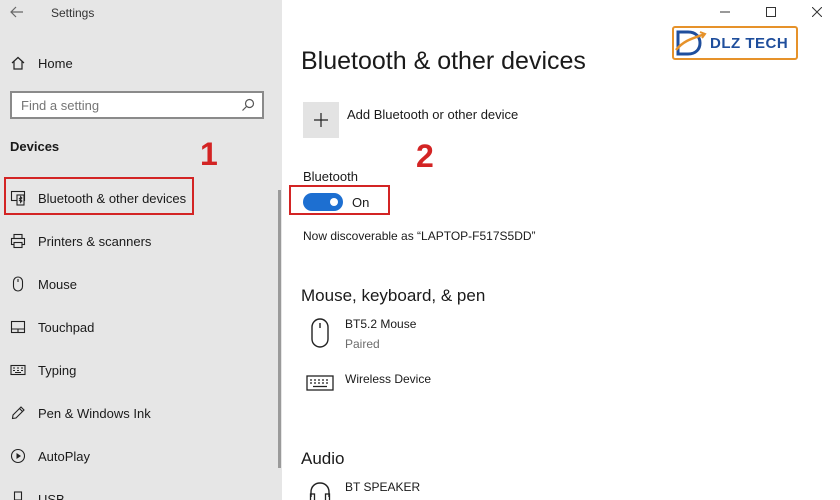  Describe the element at coordinates (18, 198) in the screenshot. I see `bluetooth-devices-icon` at that location.